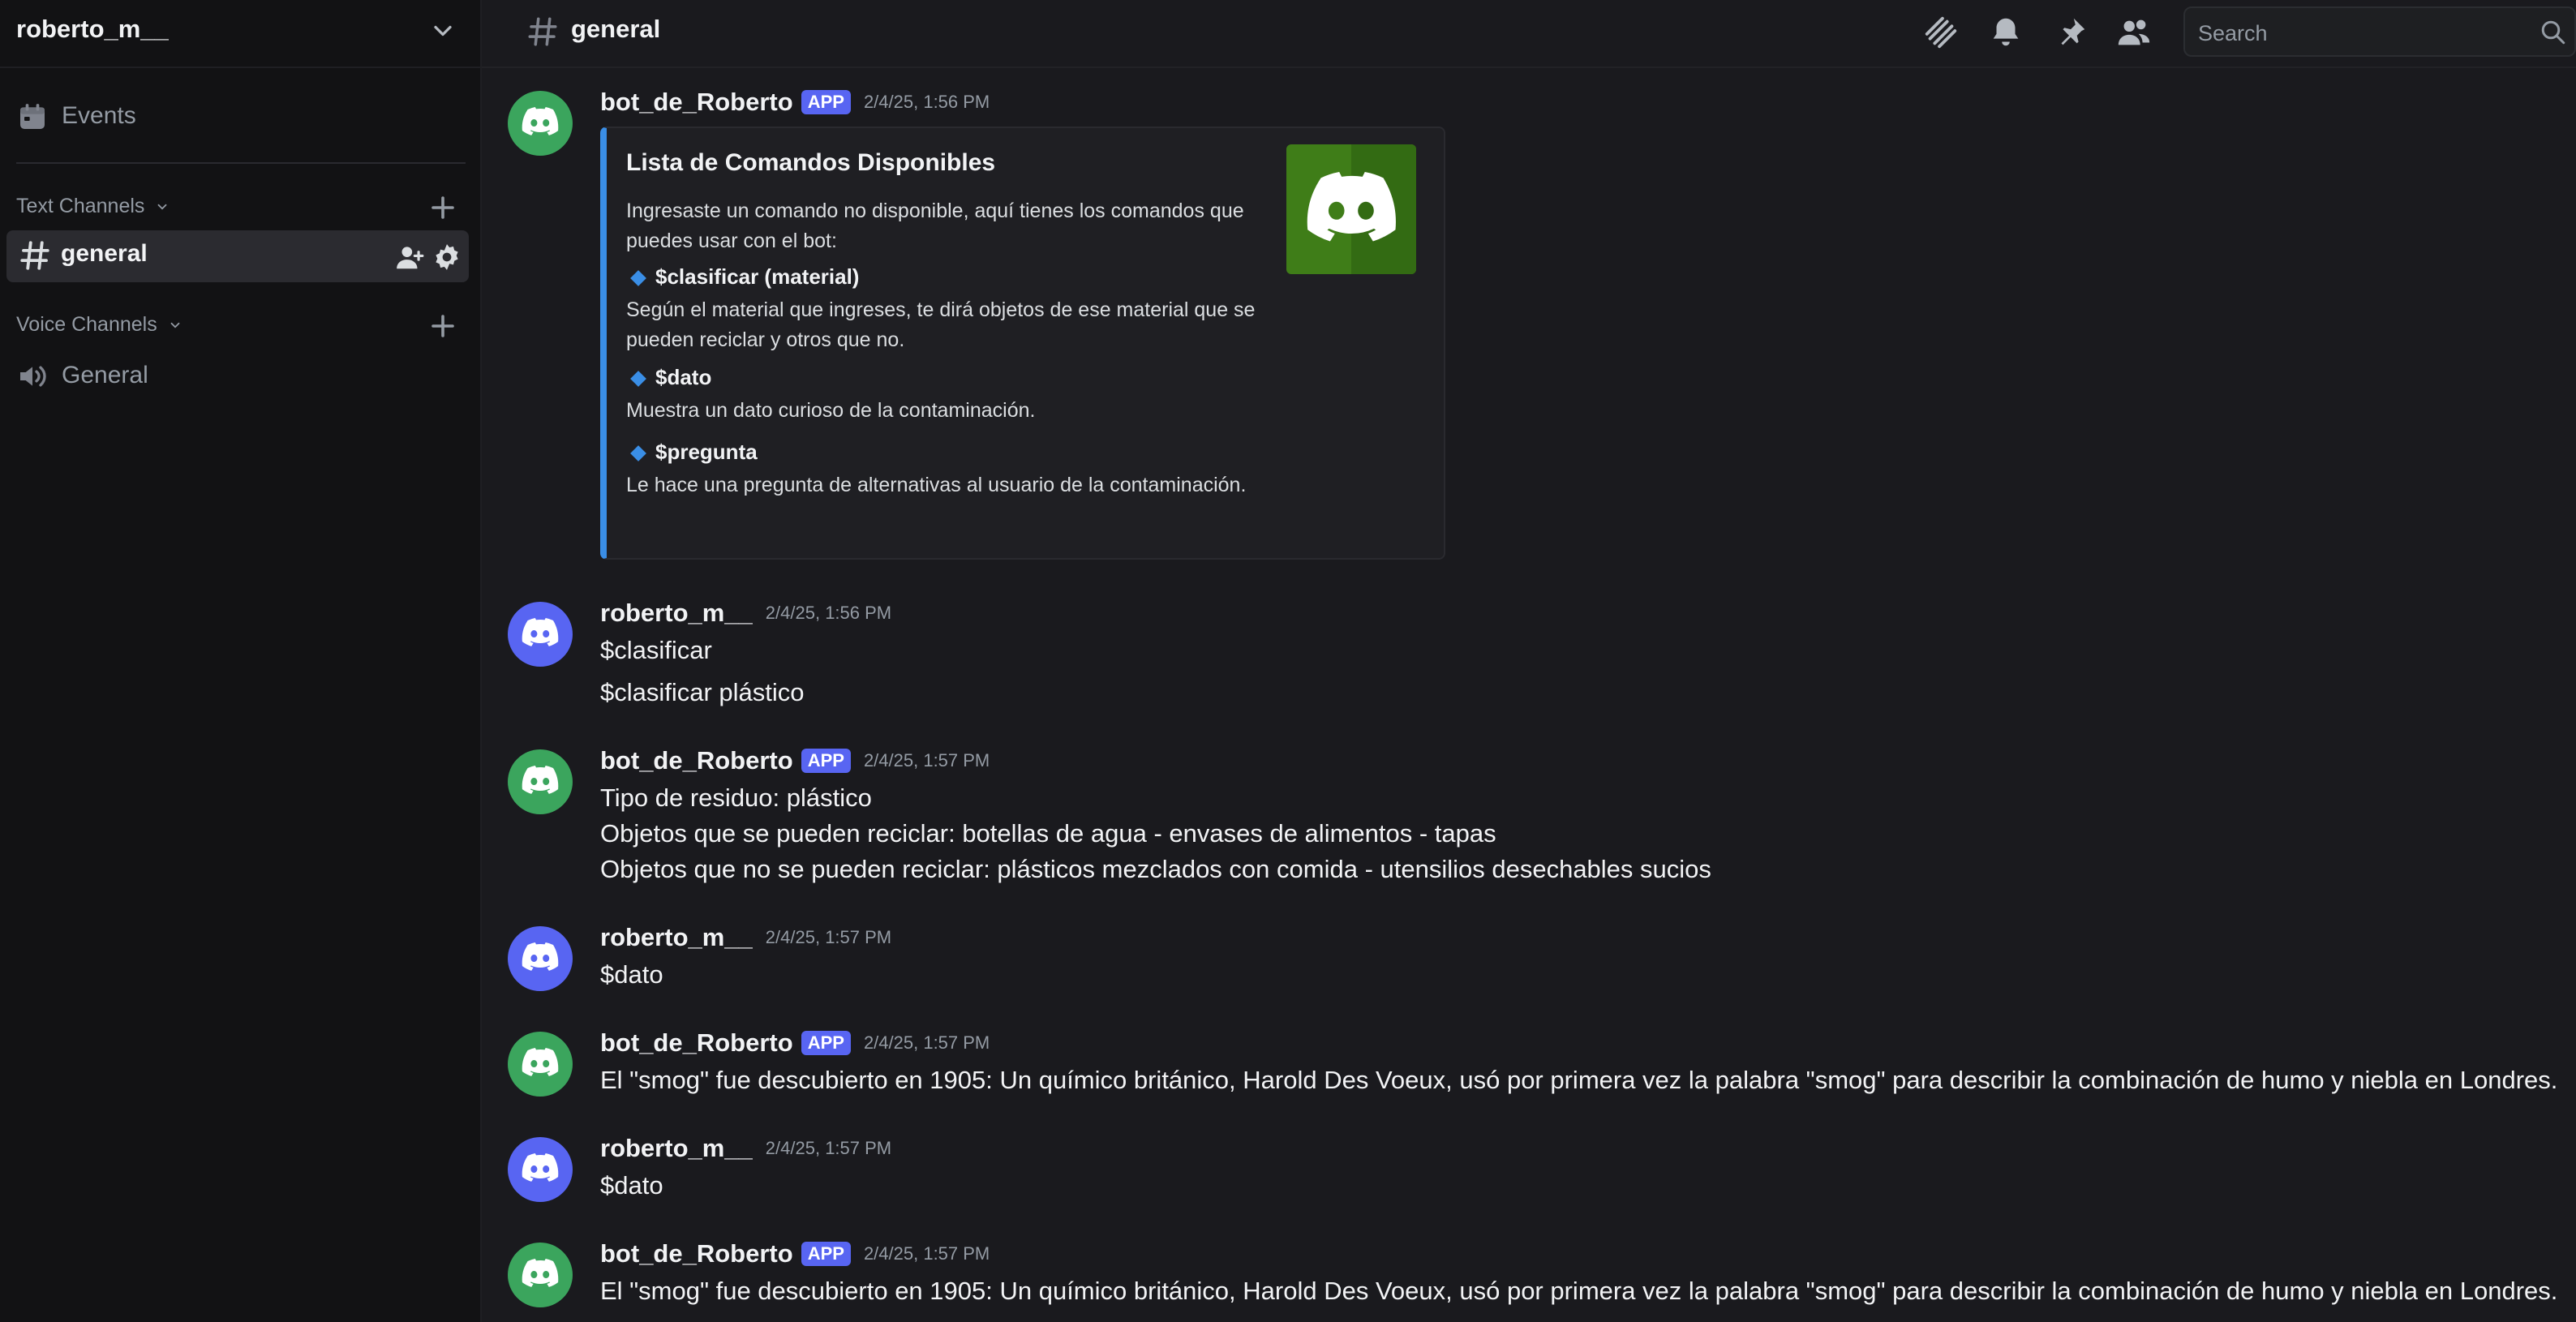  Describe the element at coordinates (447, 257) in the screenshot. I see `gear-icon` at that location.